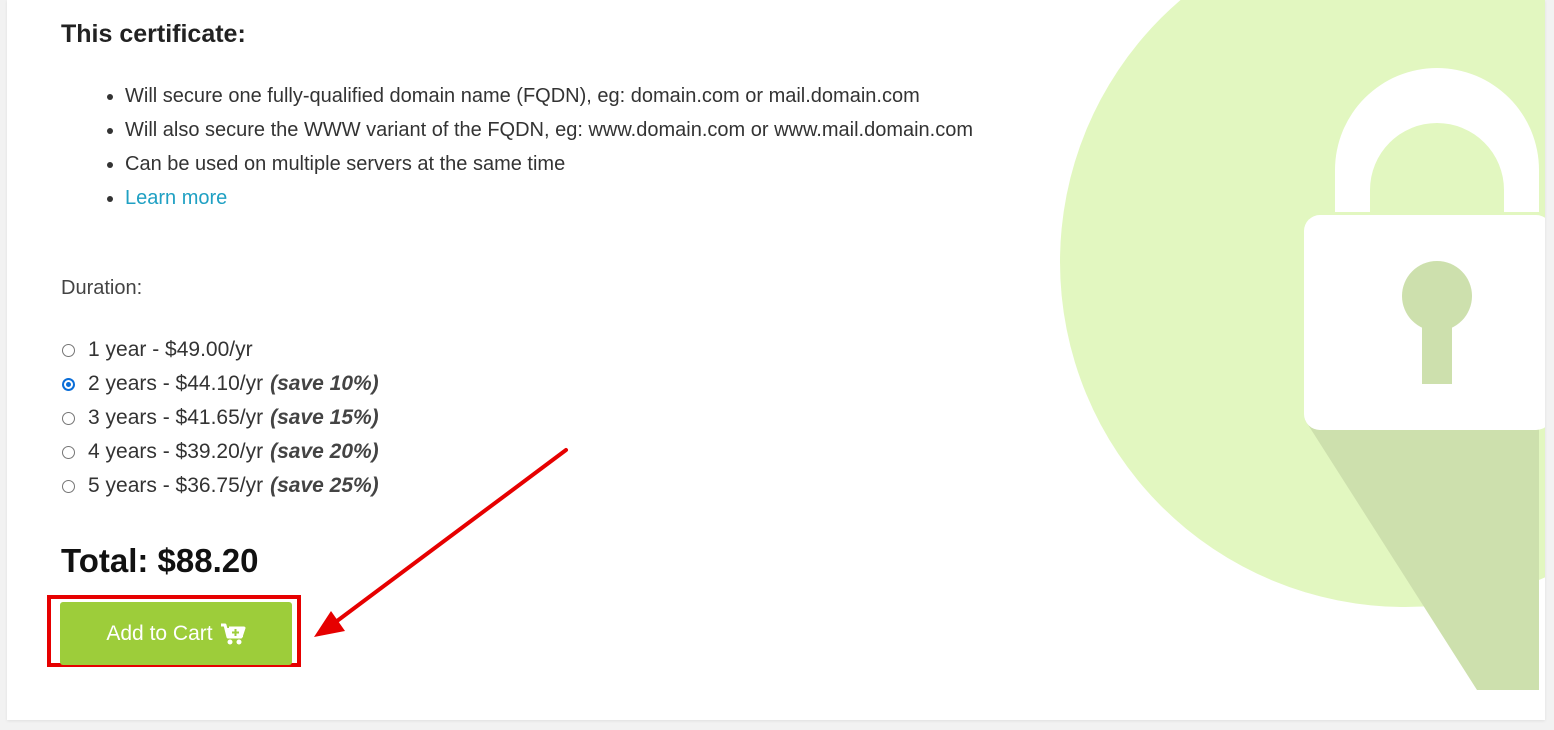 The image size is (1554, 730). Describe the element at coordinates (68, 384) in the screenshot. I see `radio-button-selected` at that location.